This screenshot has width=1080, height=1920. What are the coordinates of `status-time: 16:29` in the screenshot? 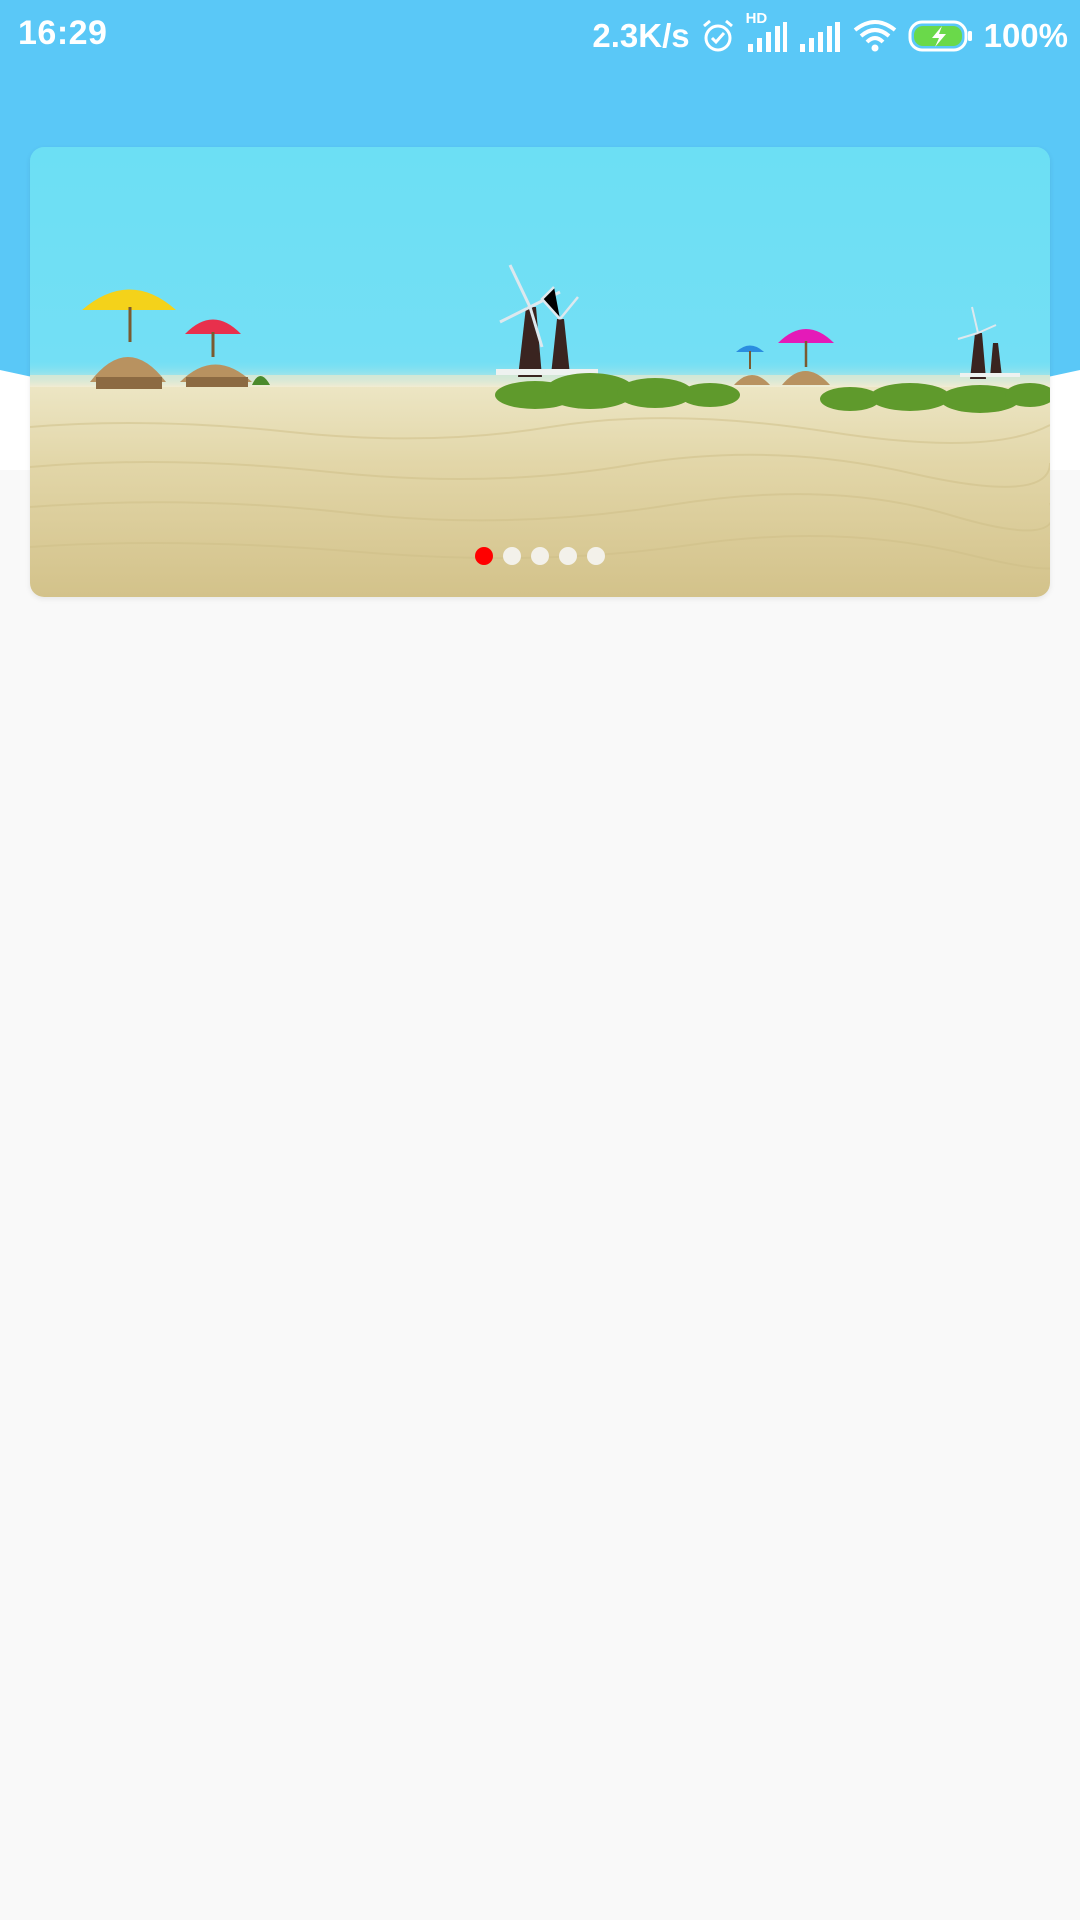 It's located at (63, 33).